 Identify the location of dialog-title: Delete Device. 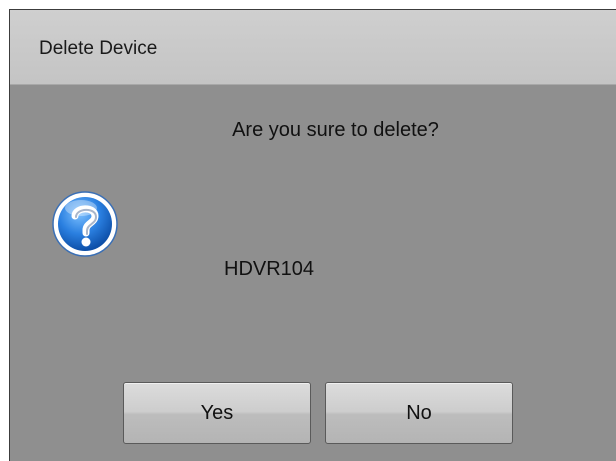
(98, 48).